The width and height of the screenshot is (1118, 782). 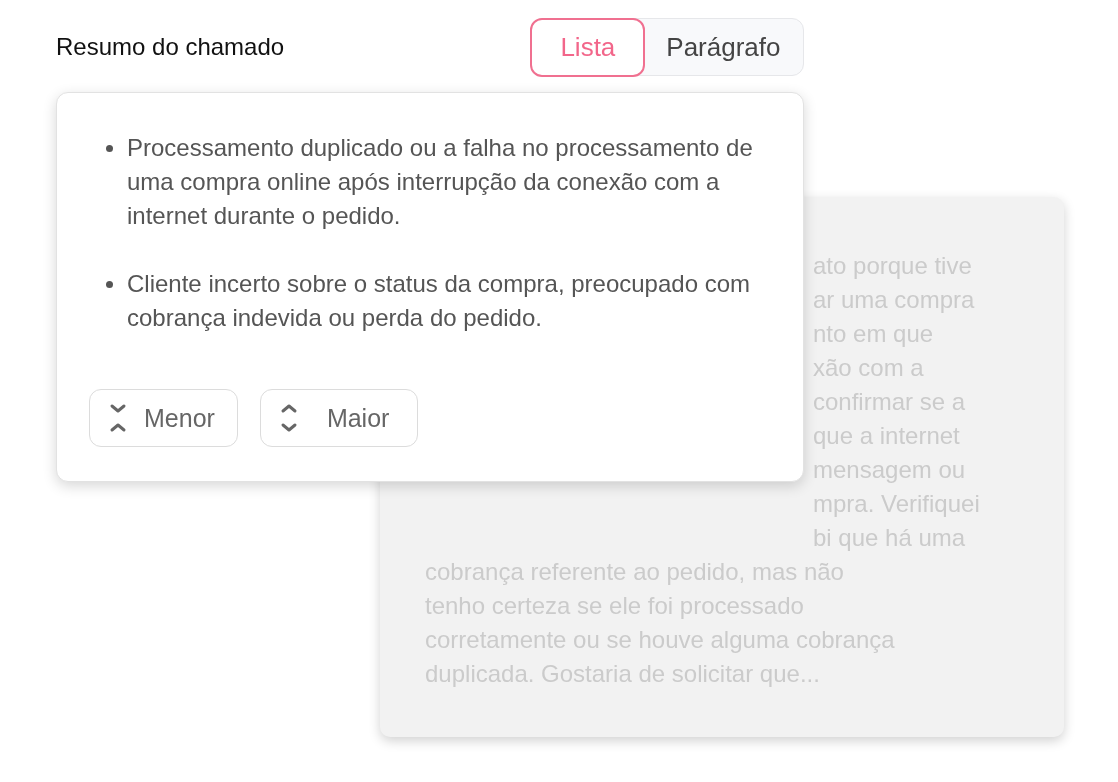 What do you see at coordinates (339, 418) in the screenshot?
I see `longer-button: Maior` at bounding box center [339, 418].